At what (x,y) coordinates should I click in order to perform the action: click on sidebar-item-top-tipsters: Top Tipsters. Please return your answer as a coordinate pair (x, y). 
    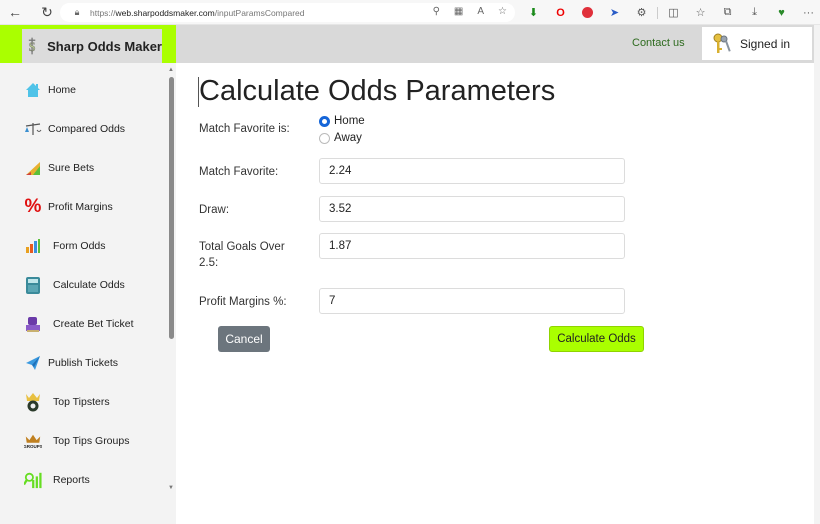
    Looking at the image, I should click on (83, 402).